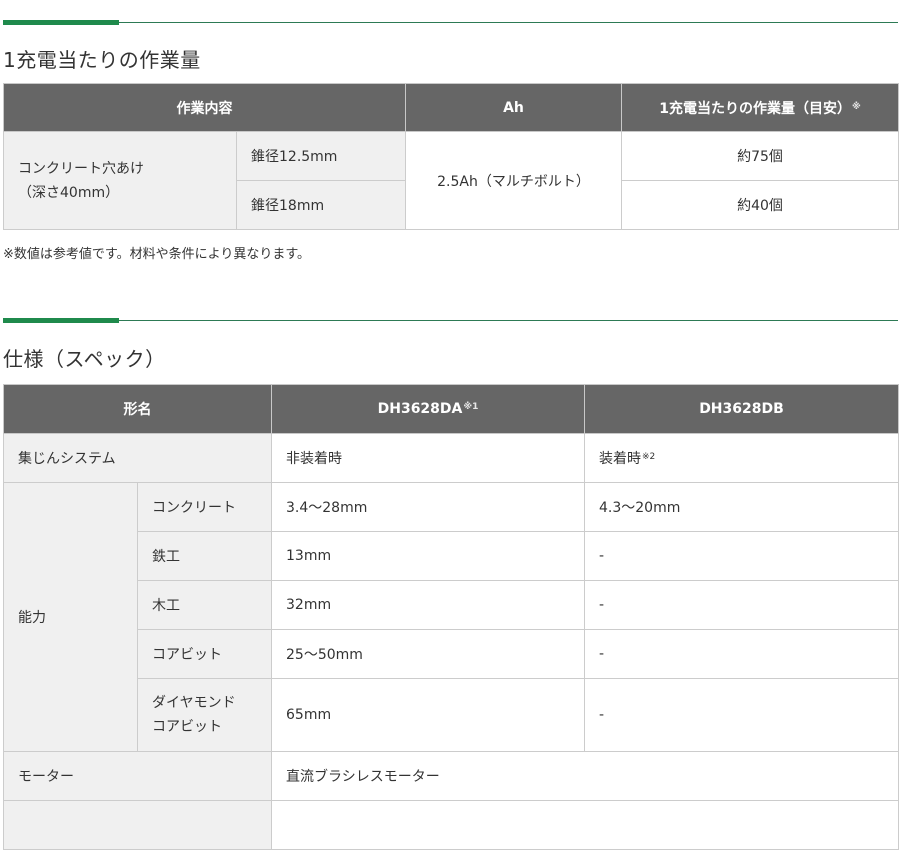 The height and width of the screenshot is (850, 900). I want to click on table-row: モーター 直流ブラシレスモーター, so click(451, 776).